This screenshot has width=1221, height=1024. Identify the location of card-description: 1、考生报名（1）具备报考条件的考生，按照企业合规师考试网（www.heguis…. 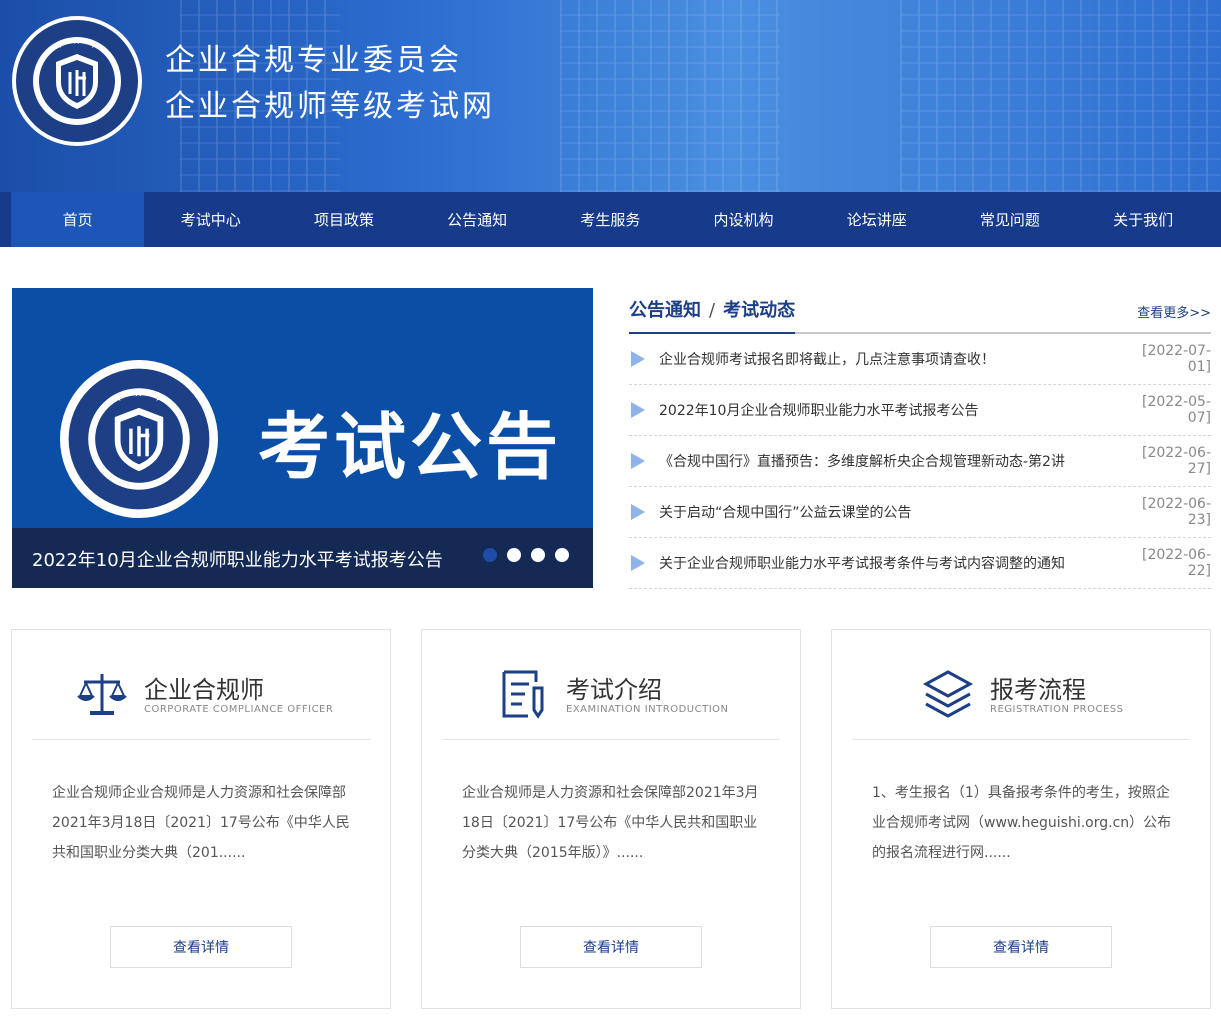
(1022, 823).